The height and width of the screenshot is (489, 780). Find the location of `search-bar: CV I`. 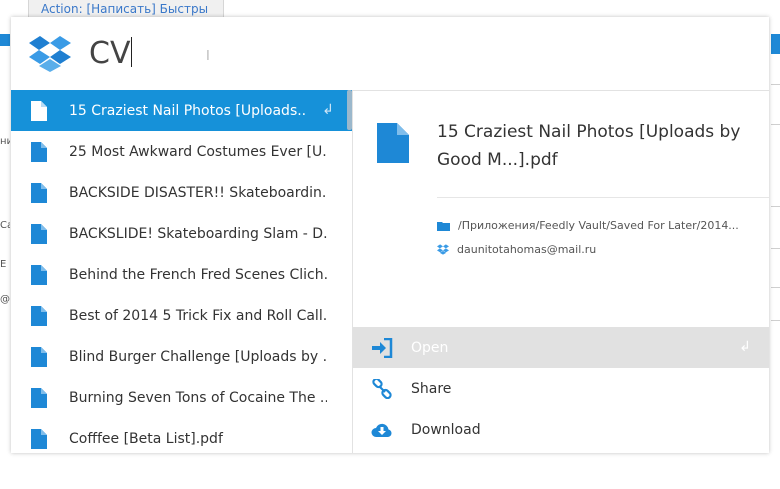

search-bar: CV I is located at coordinates (390, 54).